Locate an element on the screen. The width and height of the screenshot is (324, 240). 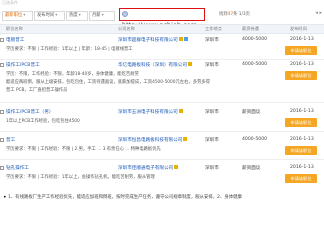
company-name: 深圳市五洲电子科技有限公司 is located at coordinates (148, 112).